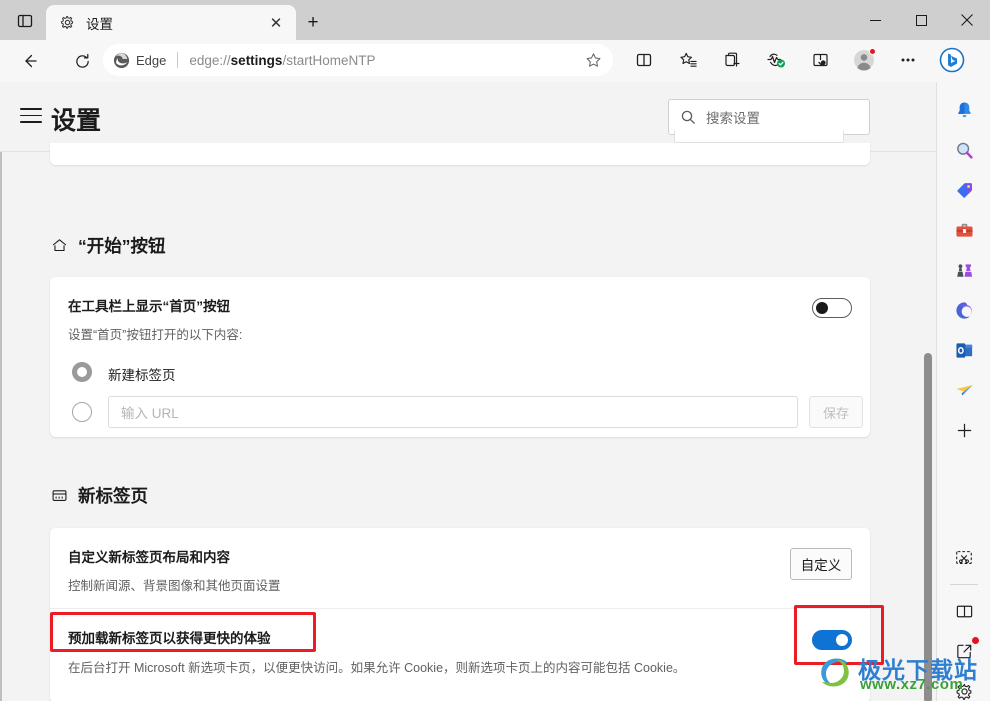 This screenshot has width=990, height=701. Describe the element at coordinates (820, 60) in the screenshot. I see `downloads-icon` at that location.